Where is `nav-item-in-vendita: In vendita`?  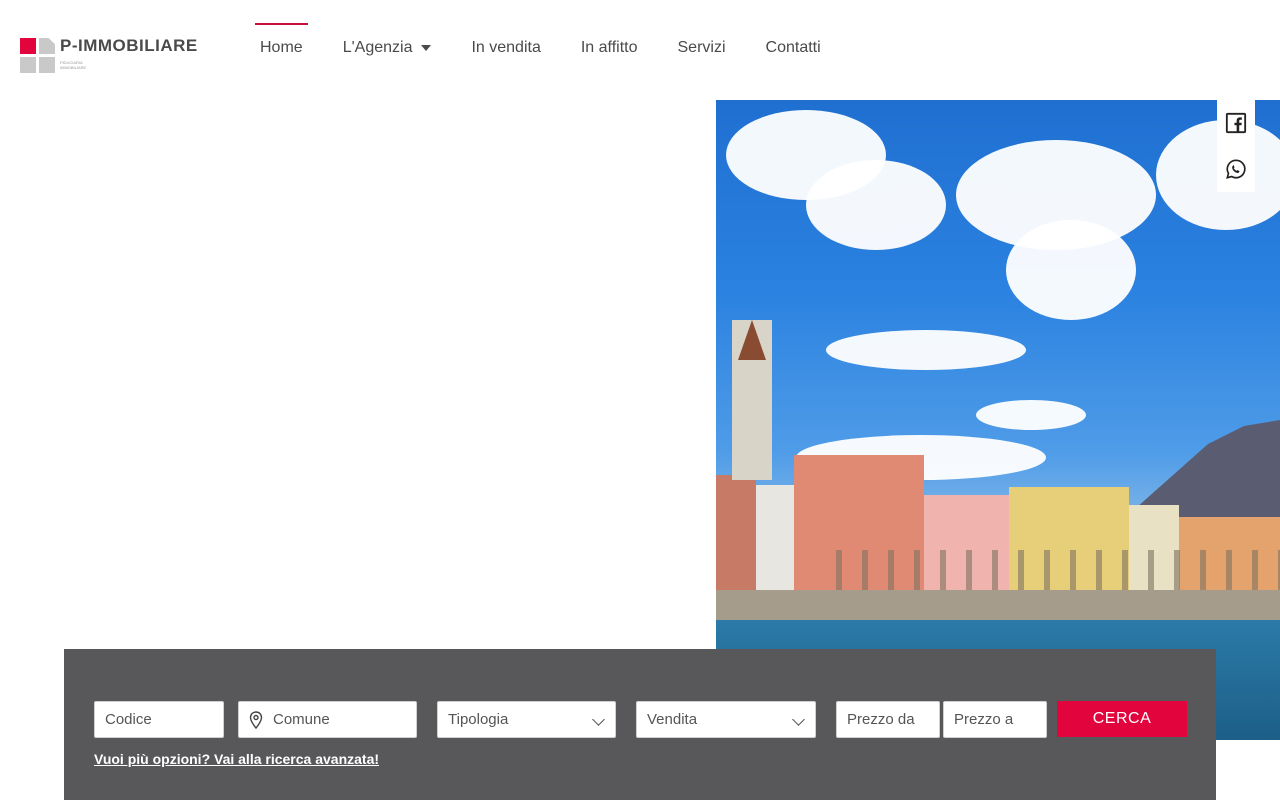
nav-item-in-vendita: In vendita is located at coordinates (505, 48).